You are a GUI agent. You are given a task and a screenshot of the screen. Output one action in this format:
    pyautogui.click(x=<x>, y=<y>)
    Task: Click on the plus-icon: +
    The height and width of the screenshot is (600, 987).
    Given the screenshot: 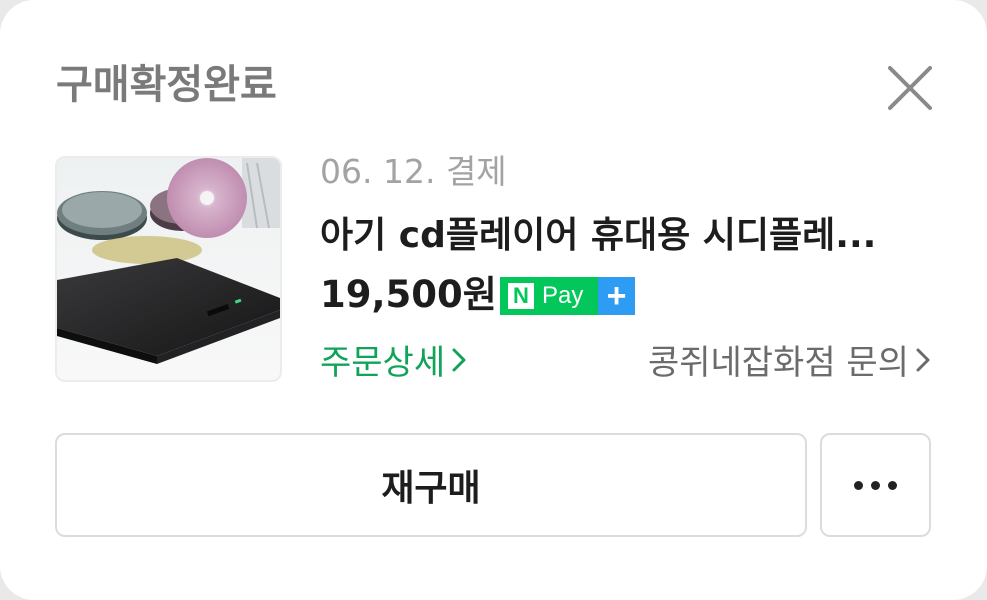 What is the action you would take?
    pyautogui.click(x=616, y=296)
    